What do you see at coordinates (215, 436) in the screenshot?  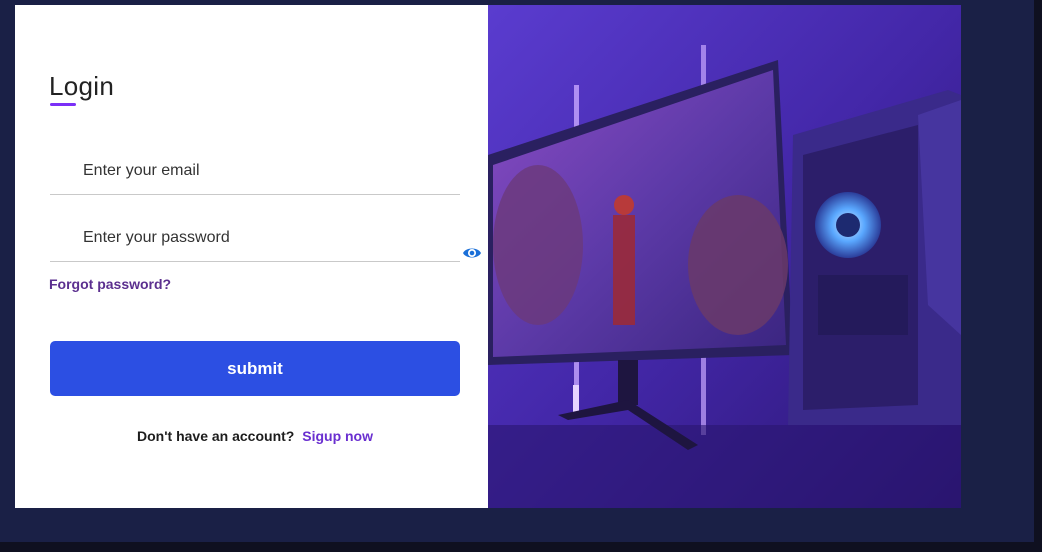 I see `signup-prompt-text: Don't have an account?` at bounding box center [215, 436].